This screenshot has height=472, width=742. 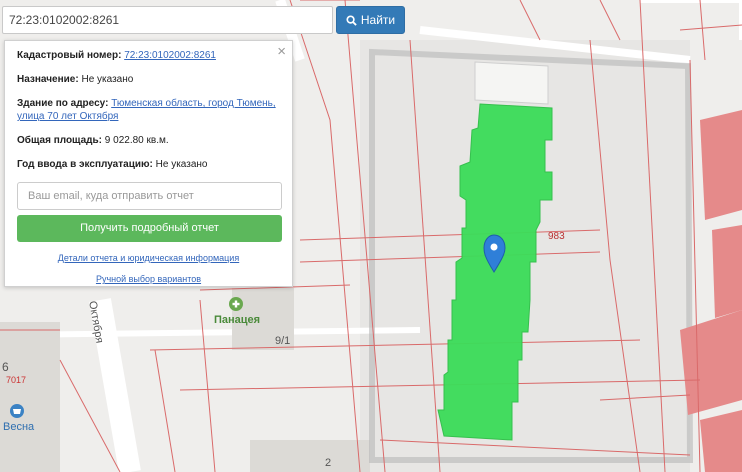 I want to click on purpose-value: Не указано, so click(x=107, y=79).